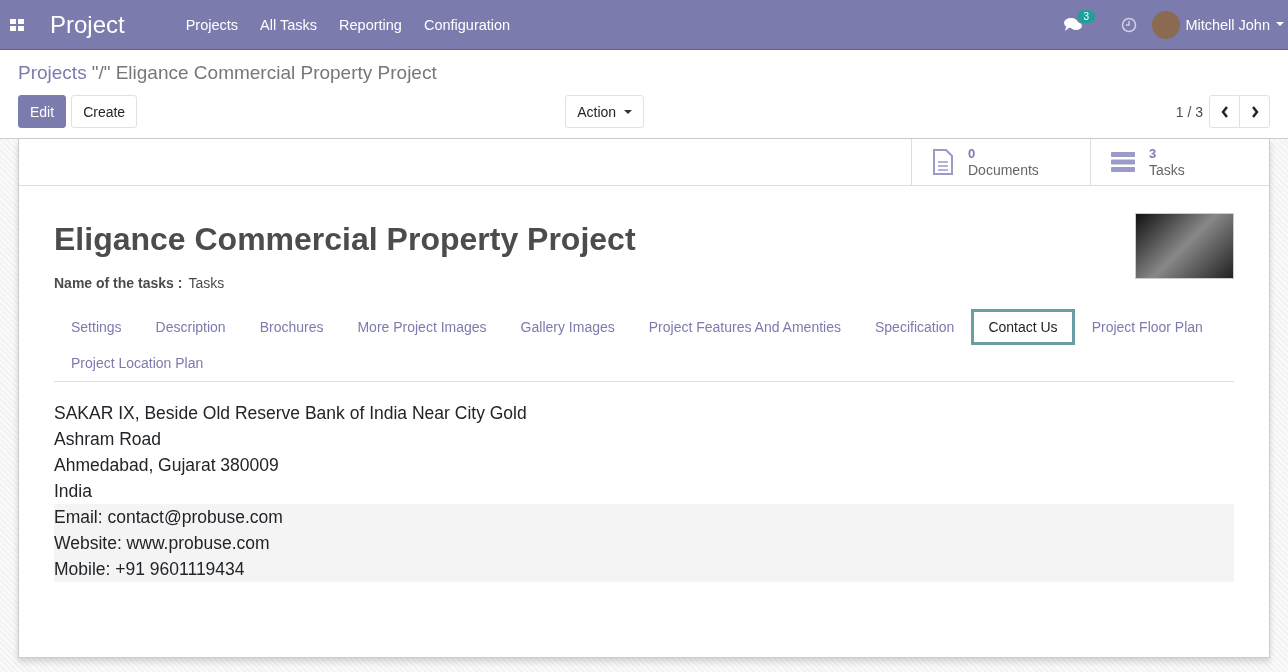 The image size is (1288, 672). Describe the element at coordinates (166, 465) in the screenshot. I see `address-line: Ahmedabad, Gujarat 380009` at that location.